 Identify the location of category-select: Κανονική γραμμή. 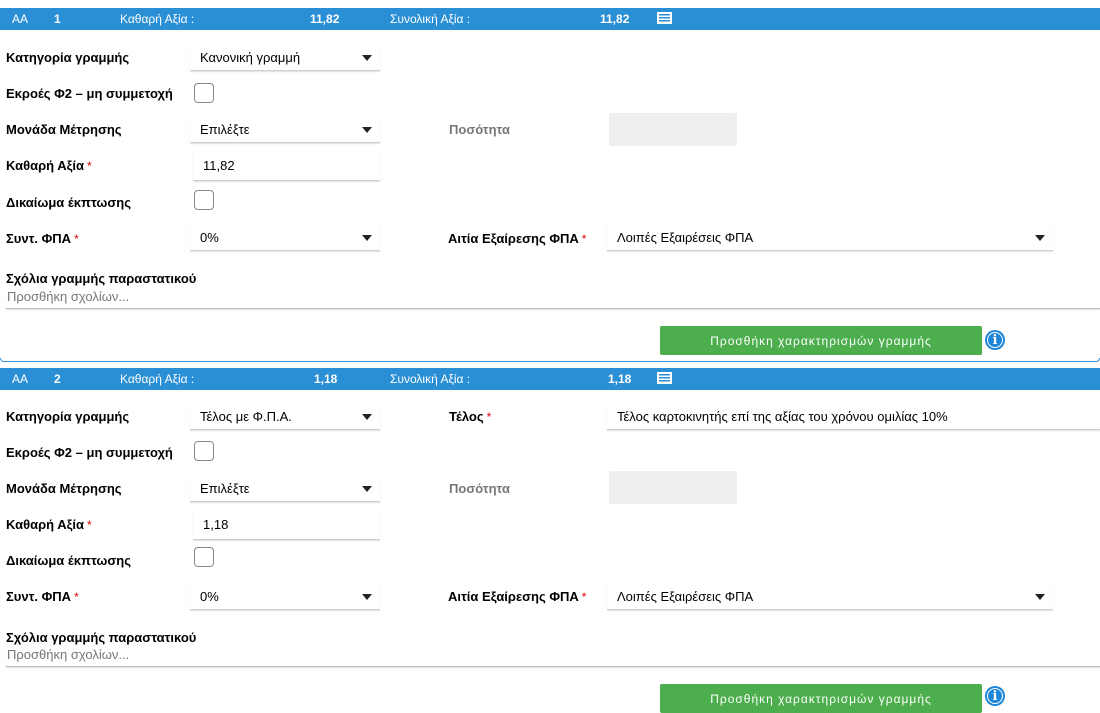
(285, 57).